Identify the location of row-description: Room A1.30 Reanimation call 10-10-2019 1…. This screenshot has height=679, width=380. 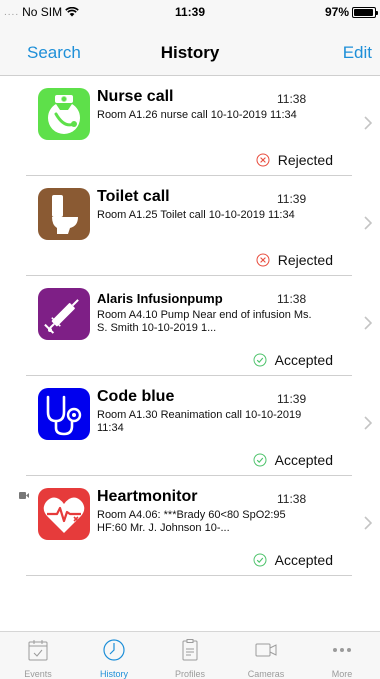
(199, 421).